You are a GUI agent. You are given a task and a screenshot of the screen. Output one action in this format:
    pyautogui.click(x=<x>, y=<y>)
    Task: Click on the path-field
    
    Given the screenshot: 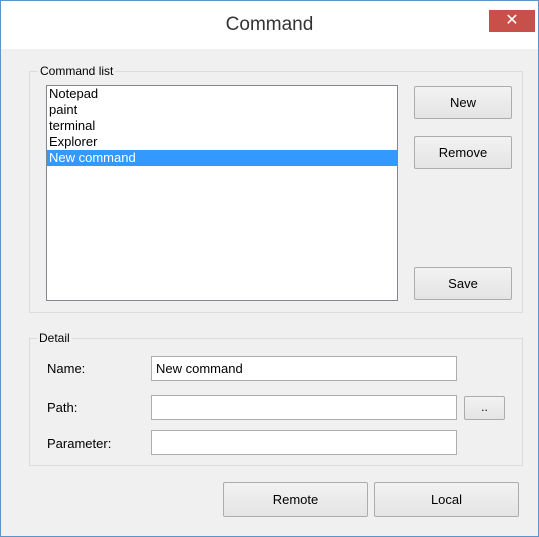 What is the action you would take?
    pyautogui.click(x=304, y=407)
    